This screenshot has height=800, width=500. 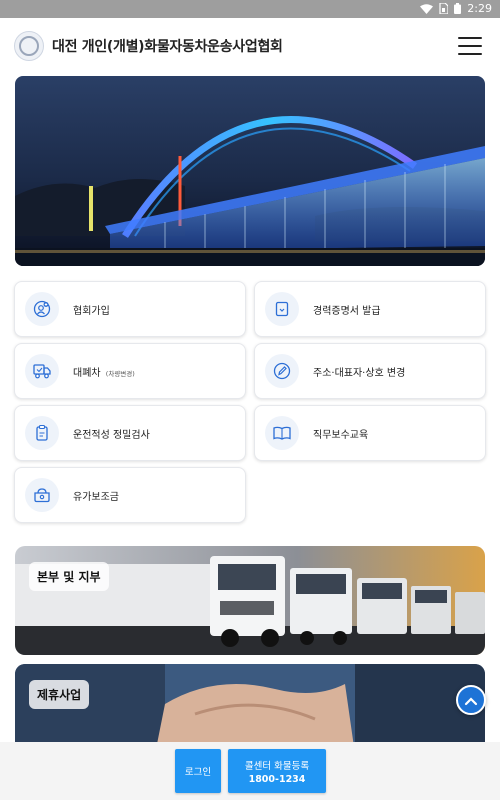 What do you see at coordinates (167, 47) in the screenshot?
I see `page-title: 대전 개인(개별)화물자동차운송사업협회` at bounding box center [167, 47].